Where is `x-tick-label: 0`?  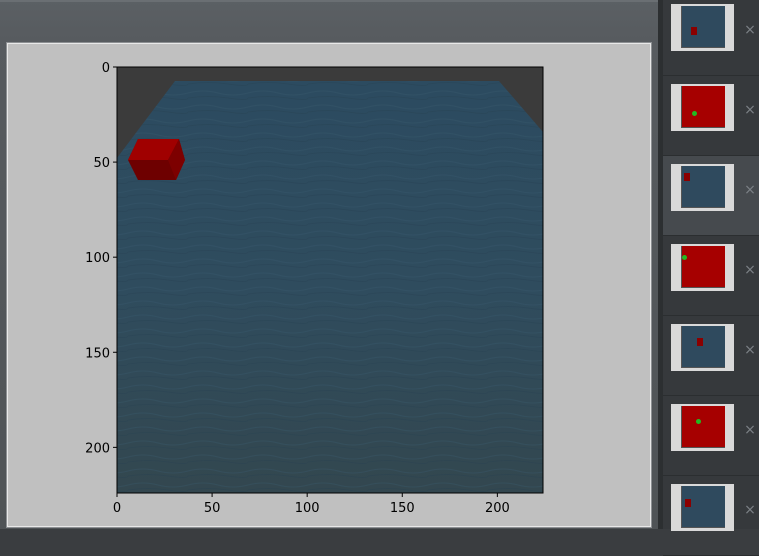
x-tick-label: 0 is located at coordinates (117, 508).